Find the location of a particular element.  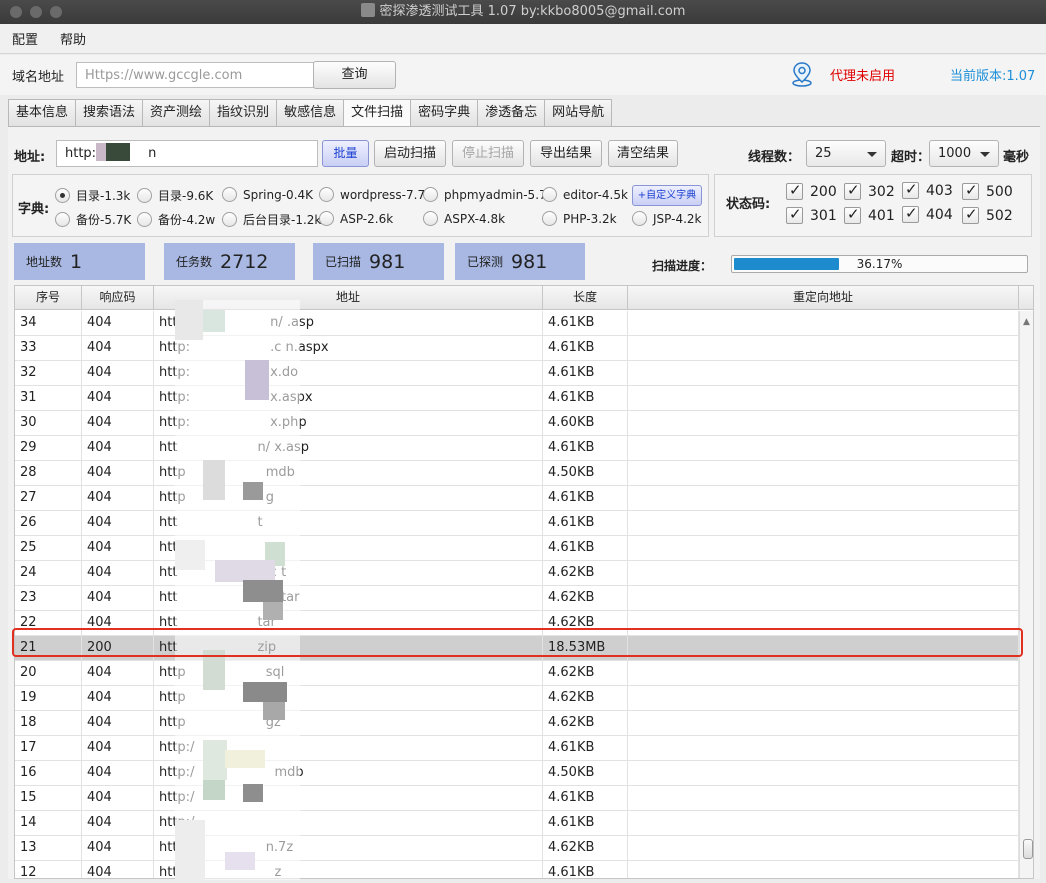

zoom-window-button is located at coordinates (56, 12).